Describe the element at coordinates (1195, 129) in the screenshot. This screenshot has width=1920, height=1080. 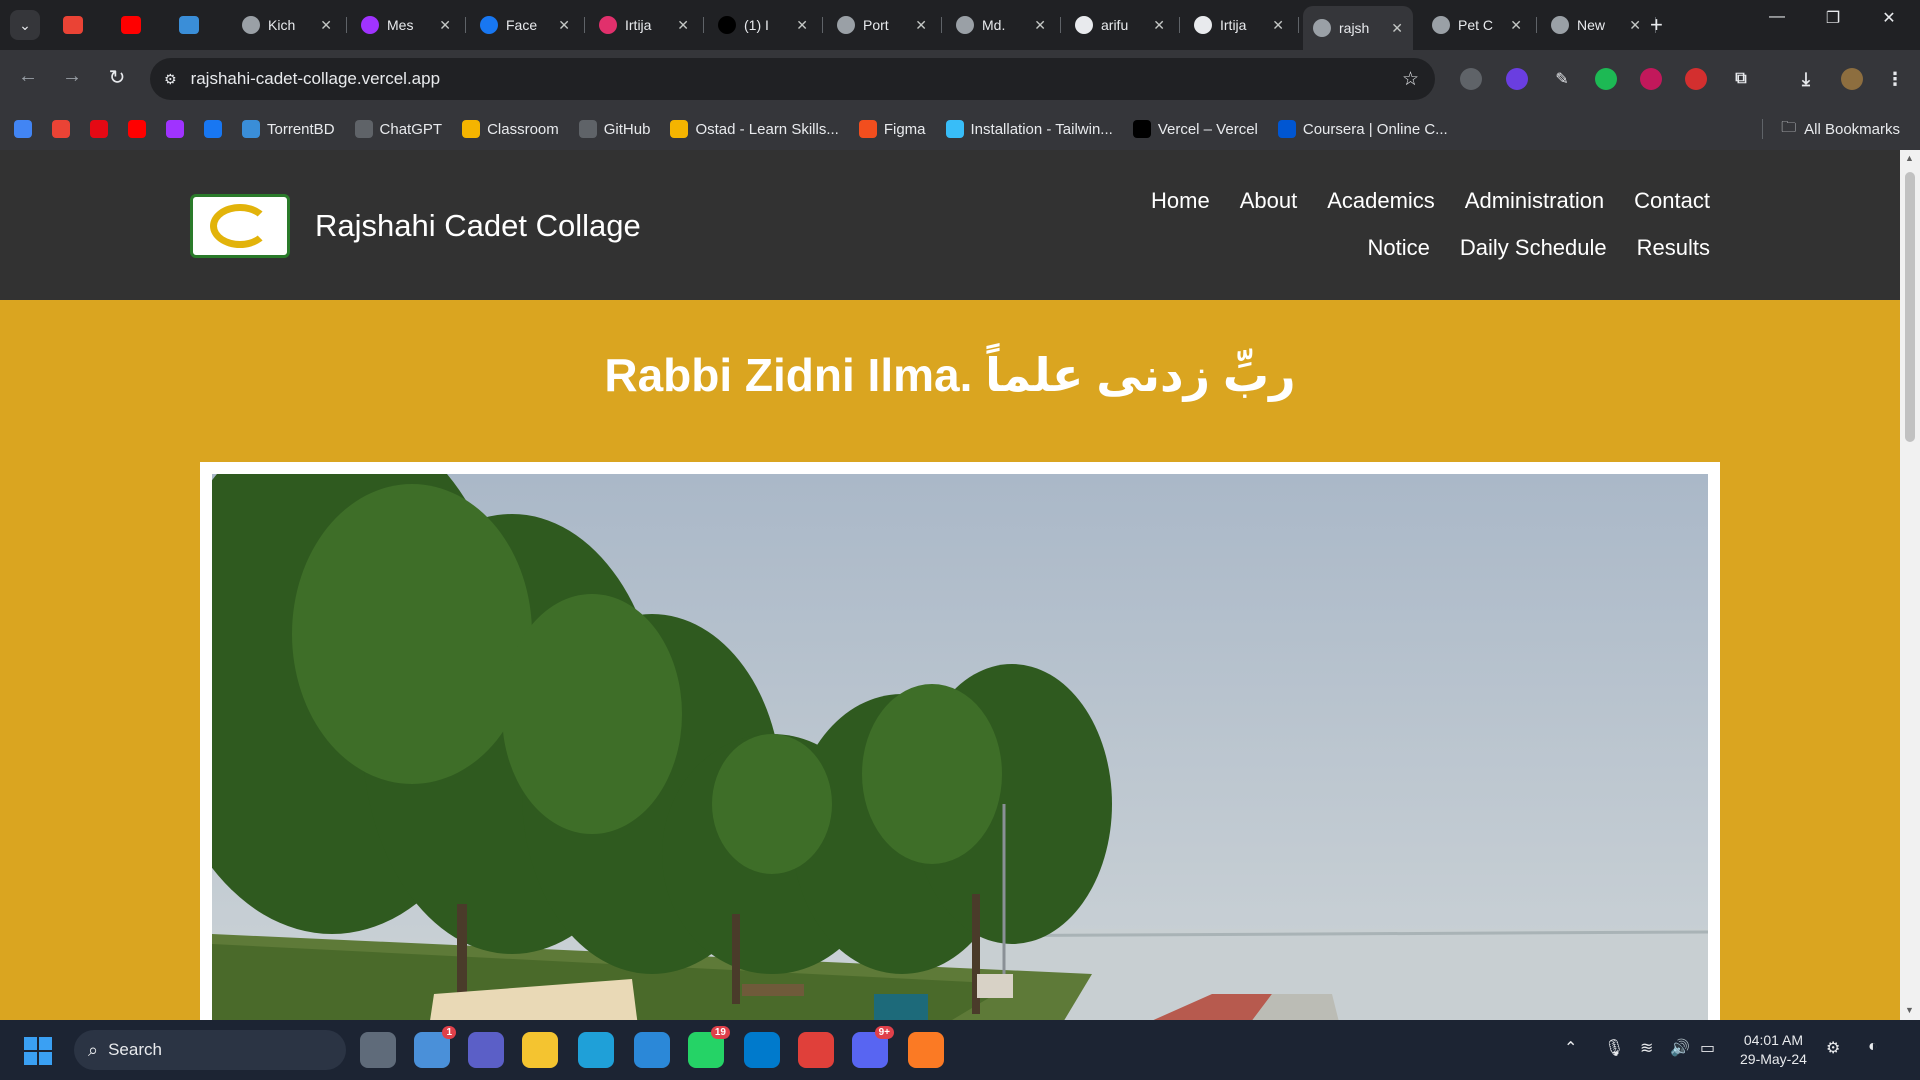
I see `bookmark-item: Vercel – Vercel` at that location.